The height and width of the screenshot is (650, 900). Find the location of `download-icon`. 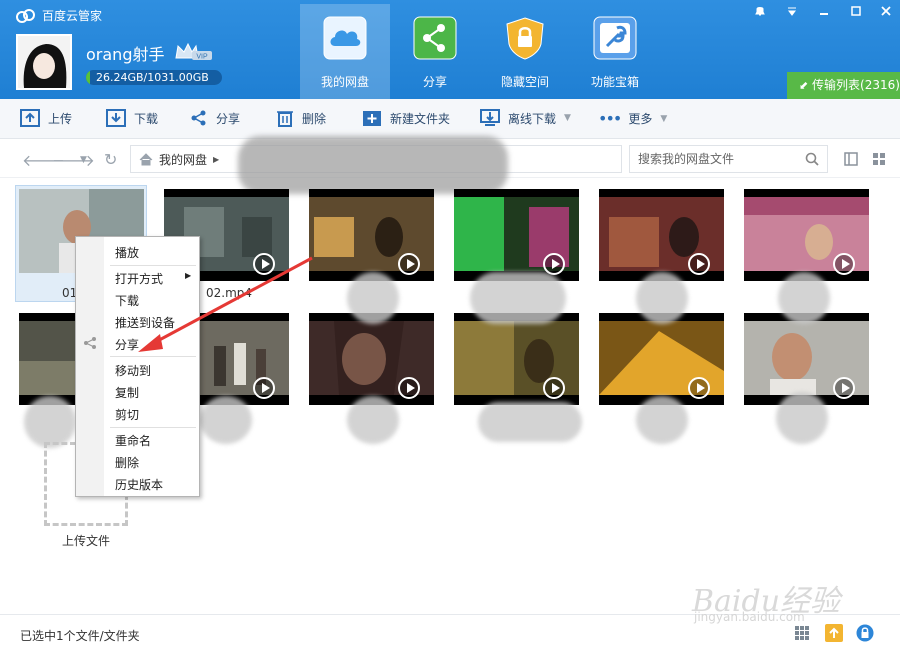

download-icon is located at coordinates (116, 118).